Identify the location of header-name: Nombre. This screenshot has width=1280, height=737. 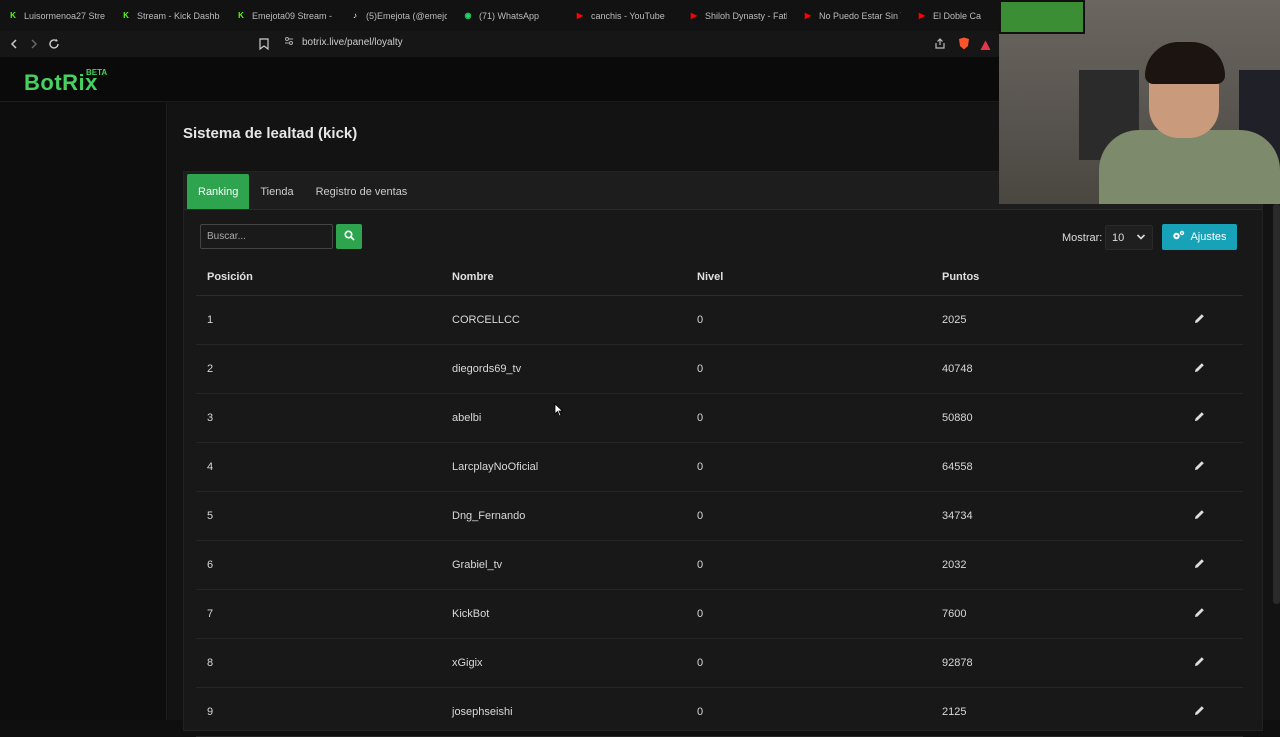
(473, 277).